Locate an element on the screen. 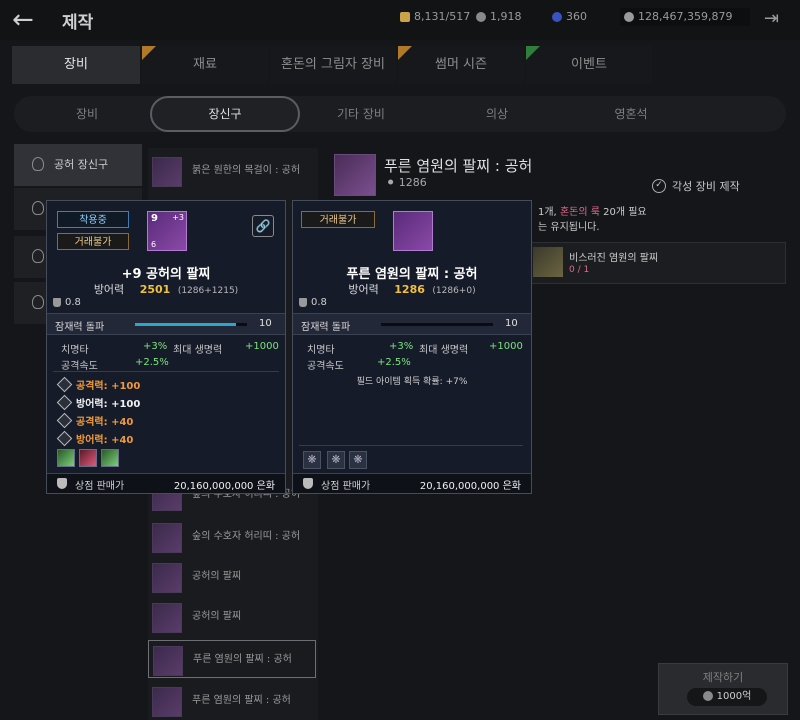 The height and width of the screenshot is (720, 800). new-corner-marker is located at coordinates (405, 53).